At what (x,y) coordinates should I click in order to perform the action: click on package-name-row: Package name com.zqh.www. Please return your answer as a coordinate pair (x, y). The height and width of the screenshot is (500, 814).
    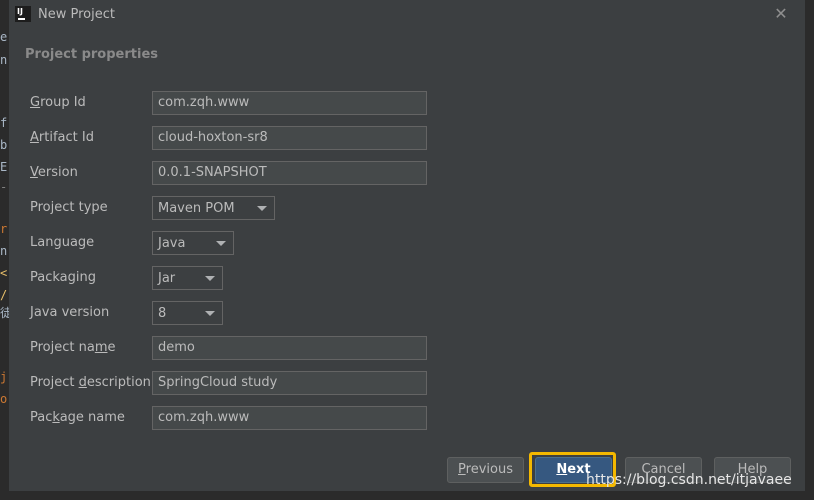
    Looking at the image, I should click on (413, 418).